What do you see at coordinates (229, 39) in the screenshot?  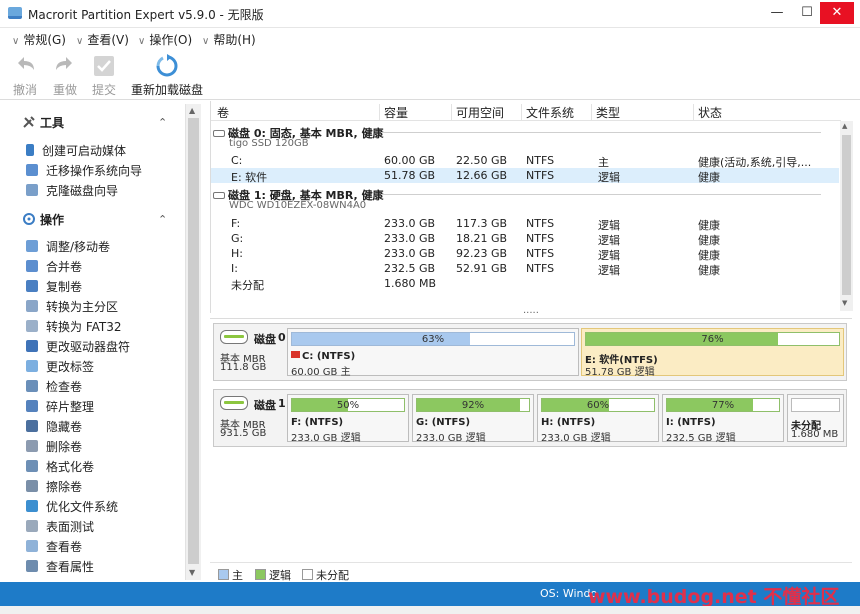 I see `menu-help: ∨ 帮助(H)` at bounding box center [229, 39].